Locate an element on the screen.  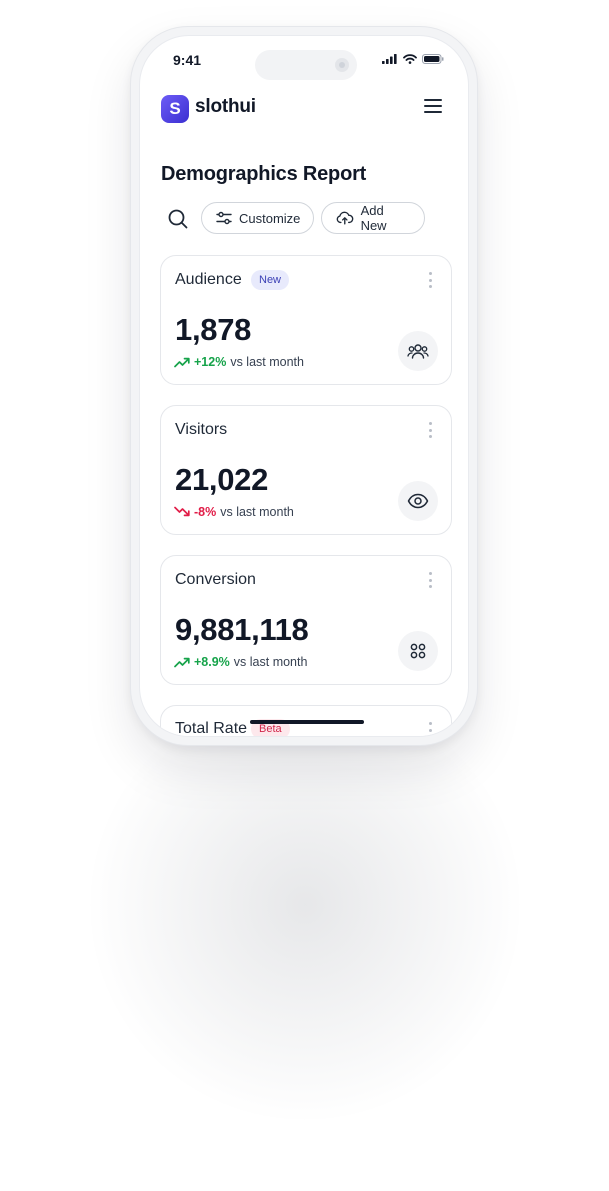
status-icons is located at coordinates (413, 59).